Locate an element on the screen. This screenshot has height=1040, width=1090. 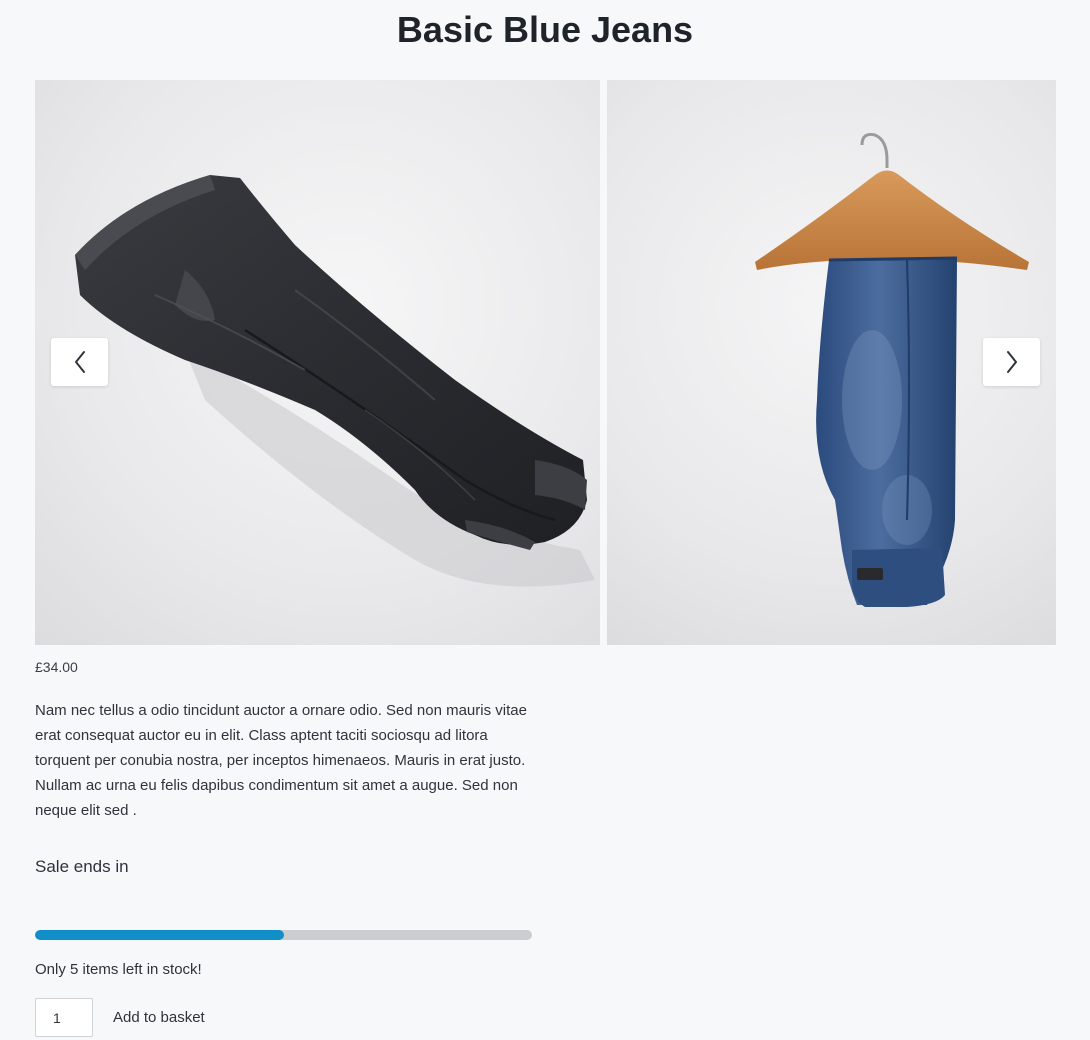
stock-progress-bar is located at coordinates (283, 935).